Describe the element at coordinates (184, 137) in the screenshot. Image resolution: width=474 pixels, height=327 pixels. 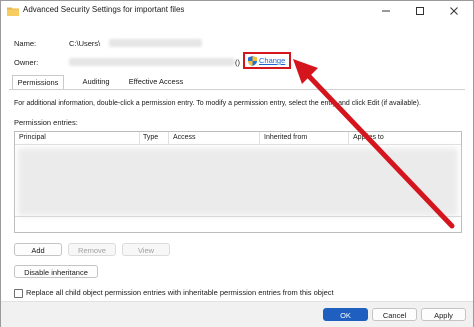
I see `column-access: Access` at that location.